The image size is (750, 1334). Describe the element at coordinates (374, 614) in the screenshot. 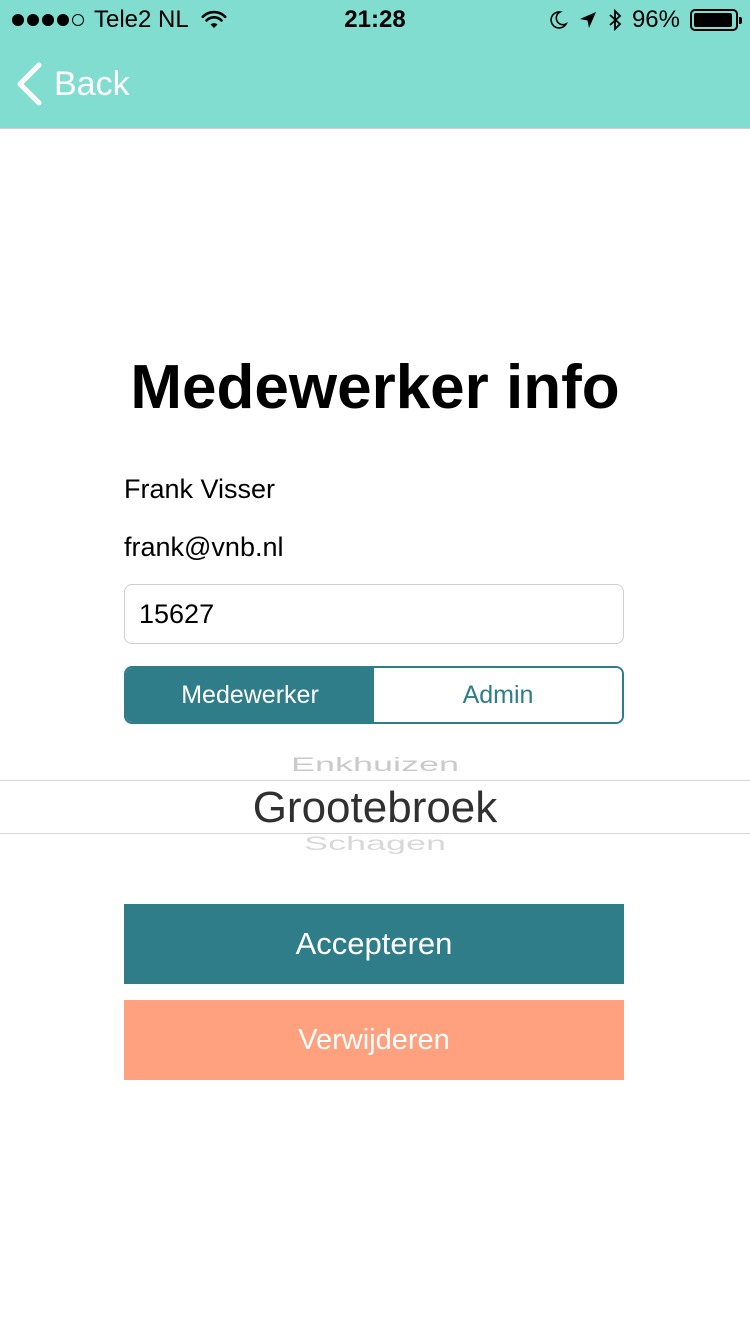

I see `employee-number-input` at that location.